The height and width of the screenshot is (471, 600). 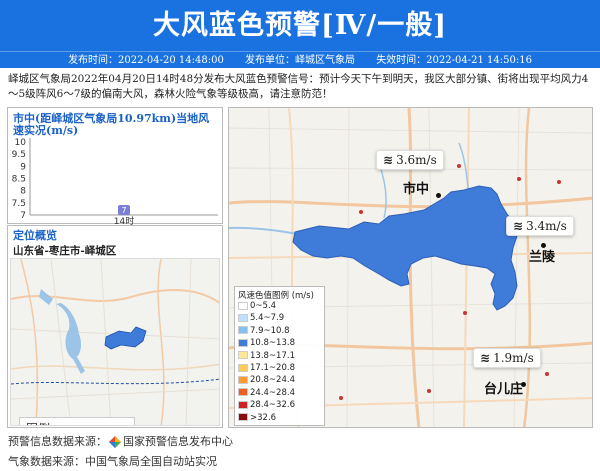 I want to click on town-label-taierzhuang: 台儿庄, so click(x=504, y=389).